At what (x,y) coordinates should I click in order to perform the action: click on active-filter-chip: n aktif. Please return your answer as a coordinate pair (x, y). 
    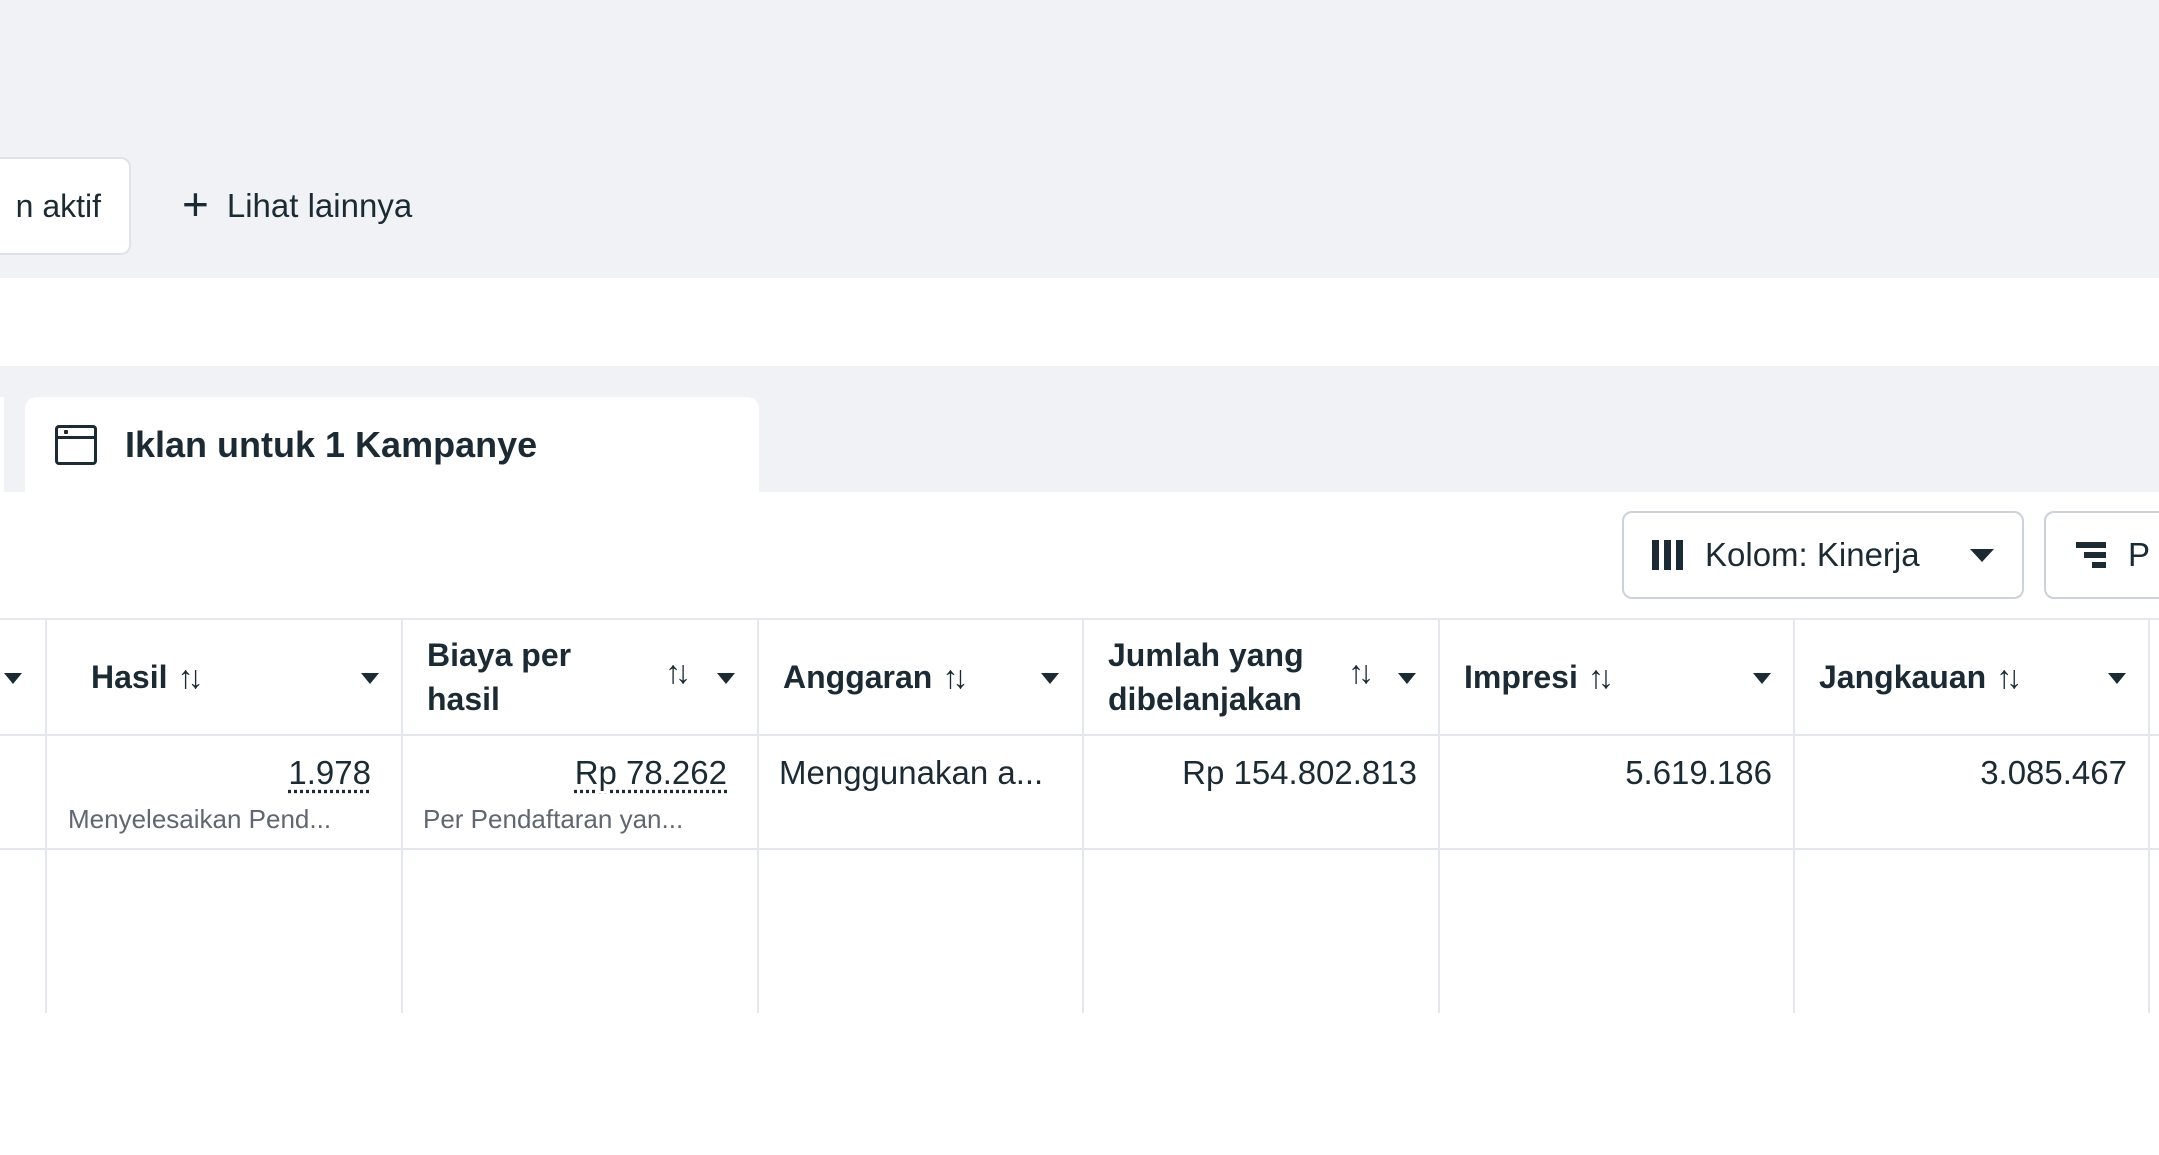
    Looking at the image, I should click on (65, 206).